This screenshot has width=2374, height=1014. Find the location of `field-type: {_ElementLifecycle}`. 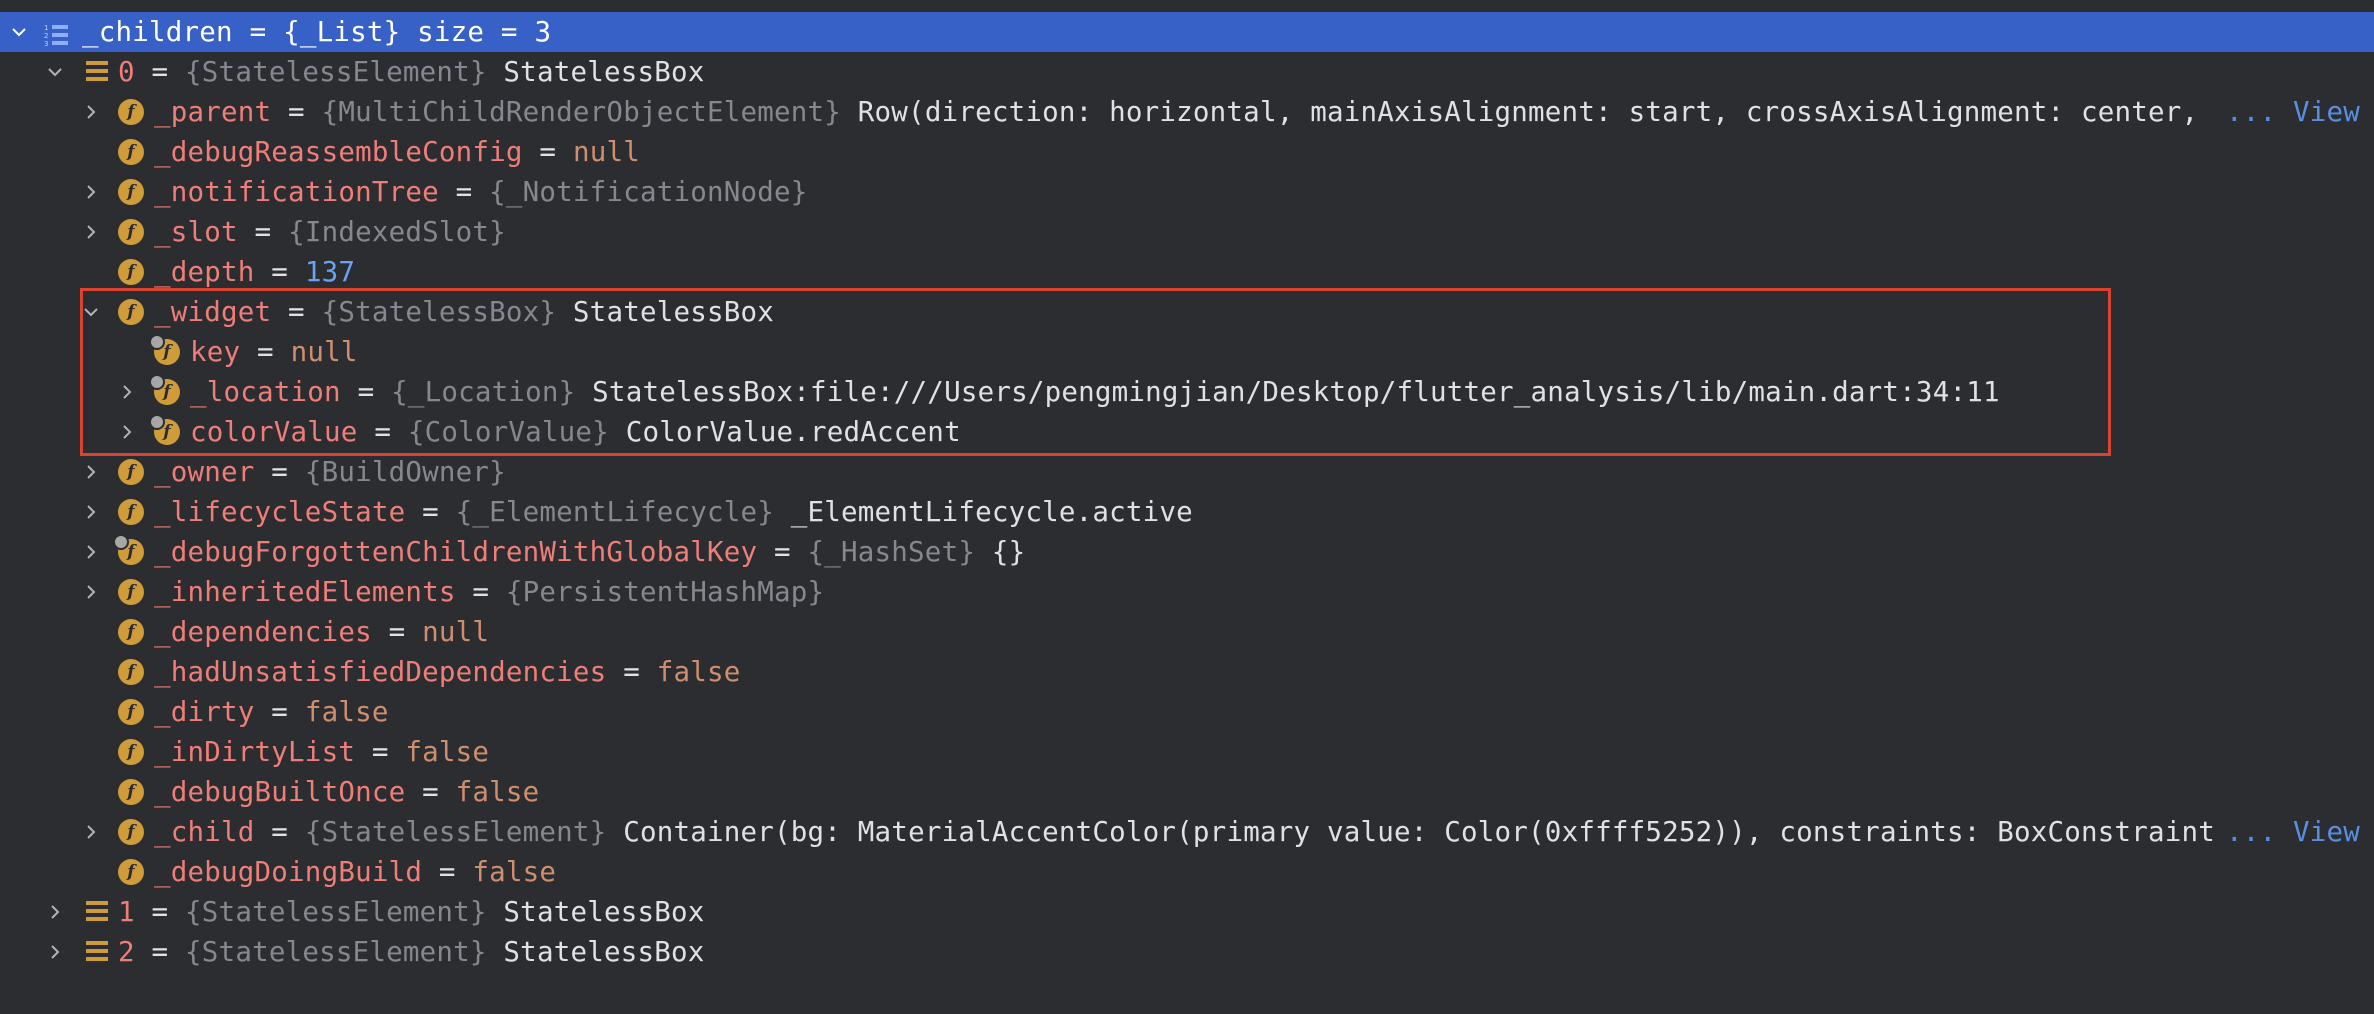

field-type: {_ElementLifecycle} is located at coordinates (615, 512).